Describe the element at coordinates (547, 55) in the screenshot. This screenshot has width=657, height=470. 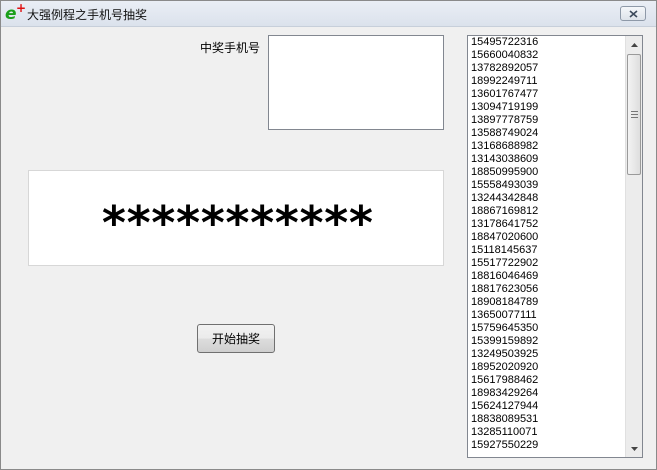
I see `list-item: 15660040832` at that location.